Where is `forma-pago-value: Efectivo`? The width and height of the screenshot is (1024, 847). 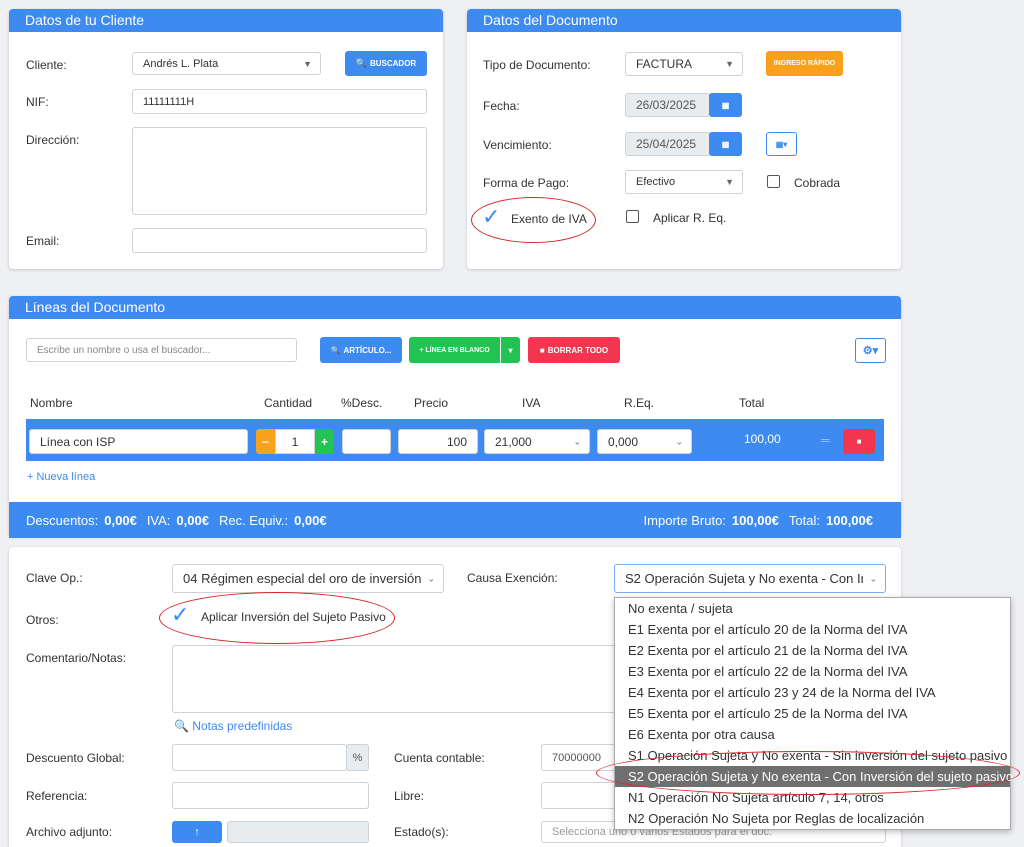
forma-pago-value: Efectivo is located at coordinates (656, 182).